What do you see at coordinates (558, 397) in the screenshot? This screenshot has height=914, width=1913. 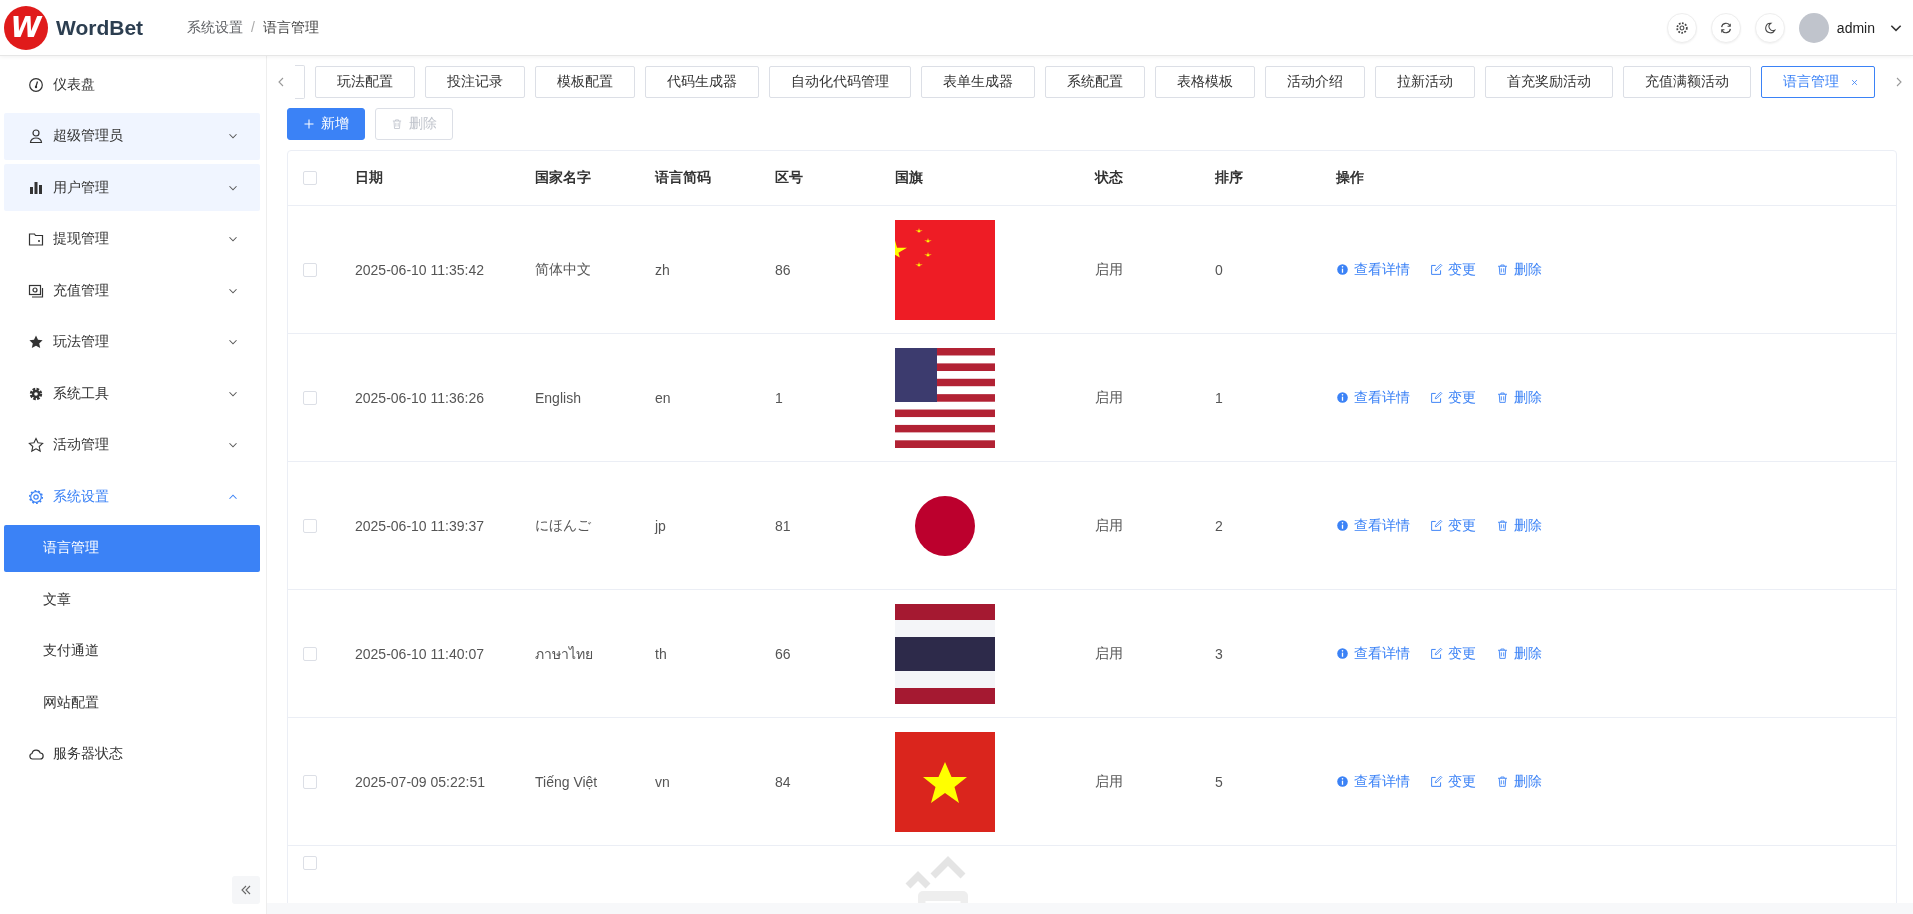 I see `table-cell: English` at bounding box center [558, 397].